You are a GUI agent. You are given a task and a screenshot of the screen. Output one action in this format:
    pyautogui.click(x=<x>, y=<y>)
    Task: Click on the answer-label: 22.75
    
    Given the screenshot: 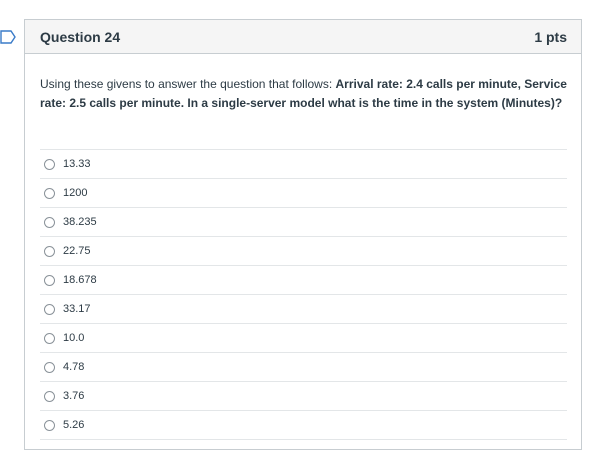 What is the action you would take?
    pyautogui.click(x=77, y=251)
    